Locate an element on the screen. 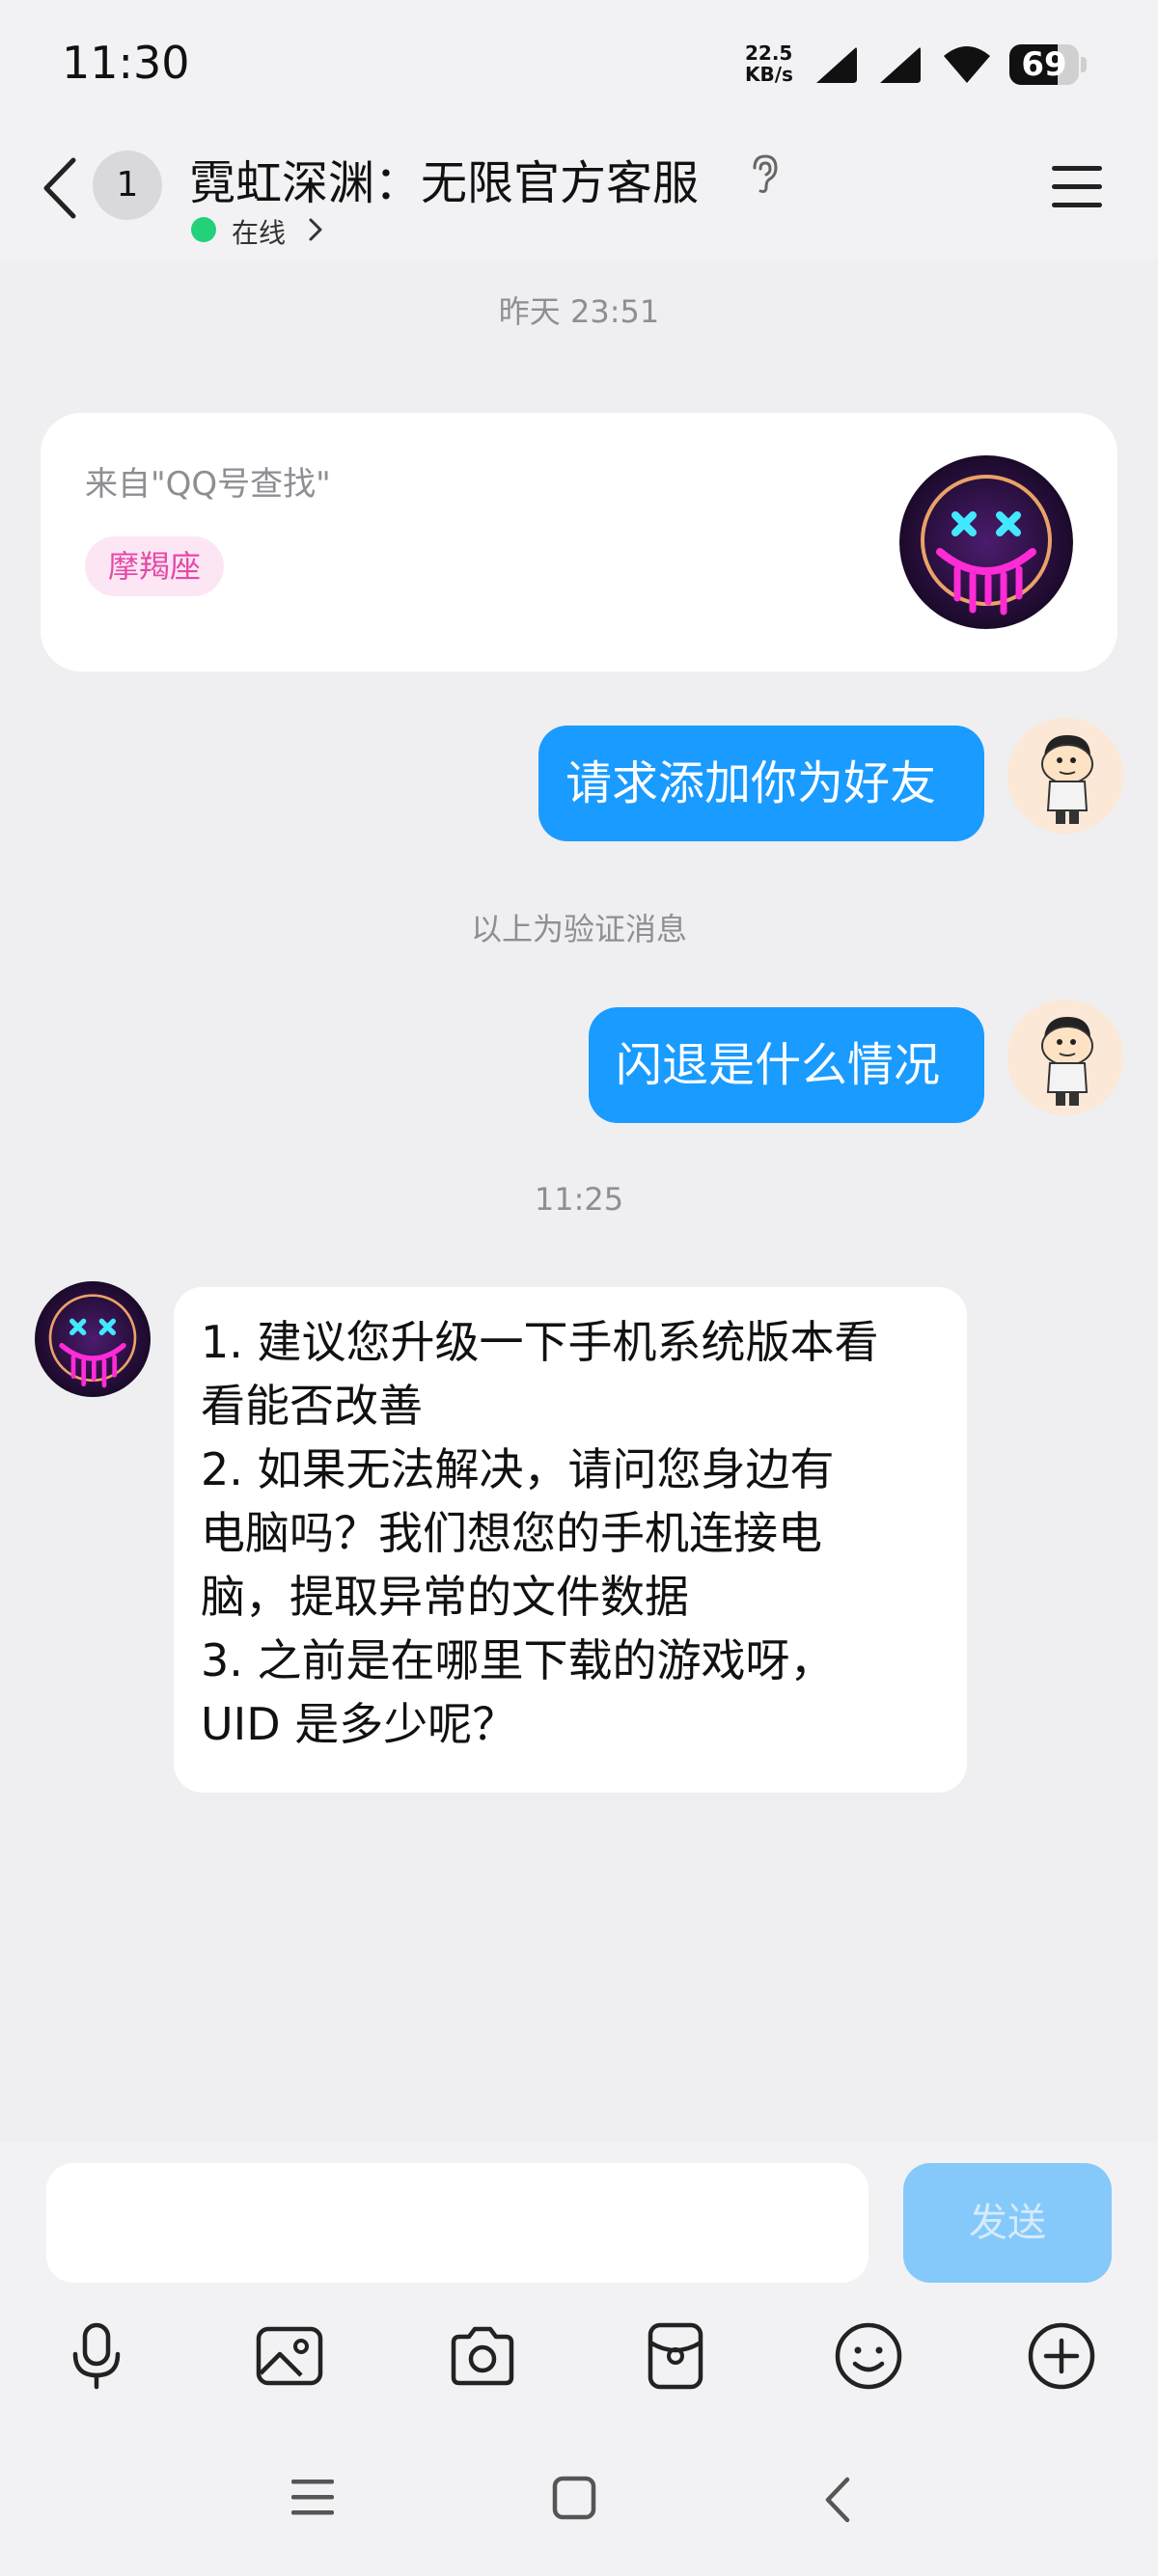 The width and height of the screenshot is (1158, 2576). battery-icon: 69 is located at coordinates (1048, 64).